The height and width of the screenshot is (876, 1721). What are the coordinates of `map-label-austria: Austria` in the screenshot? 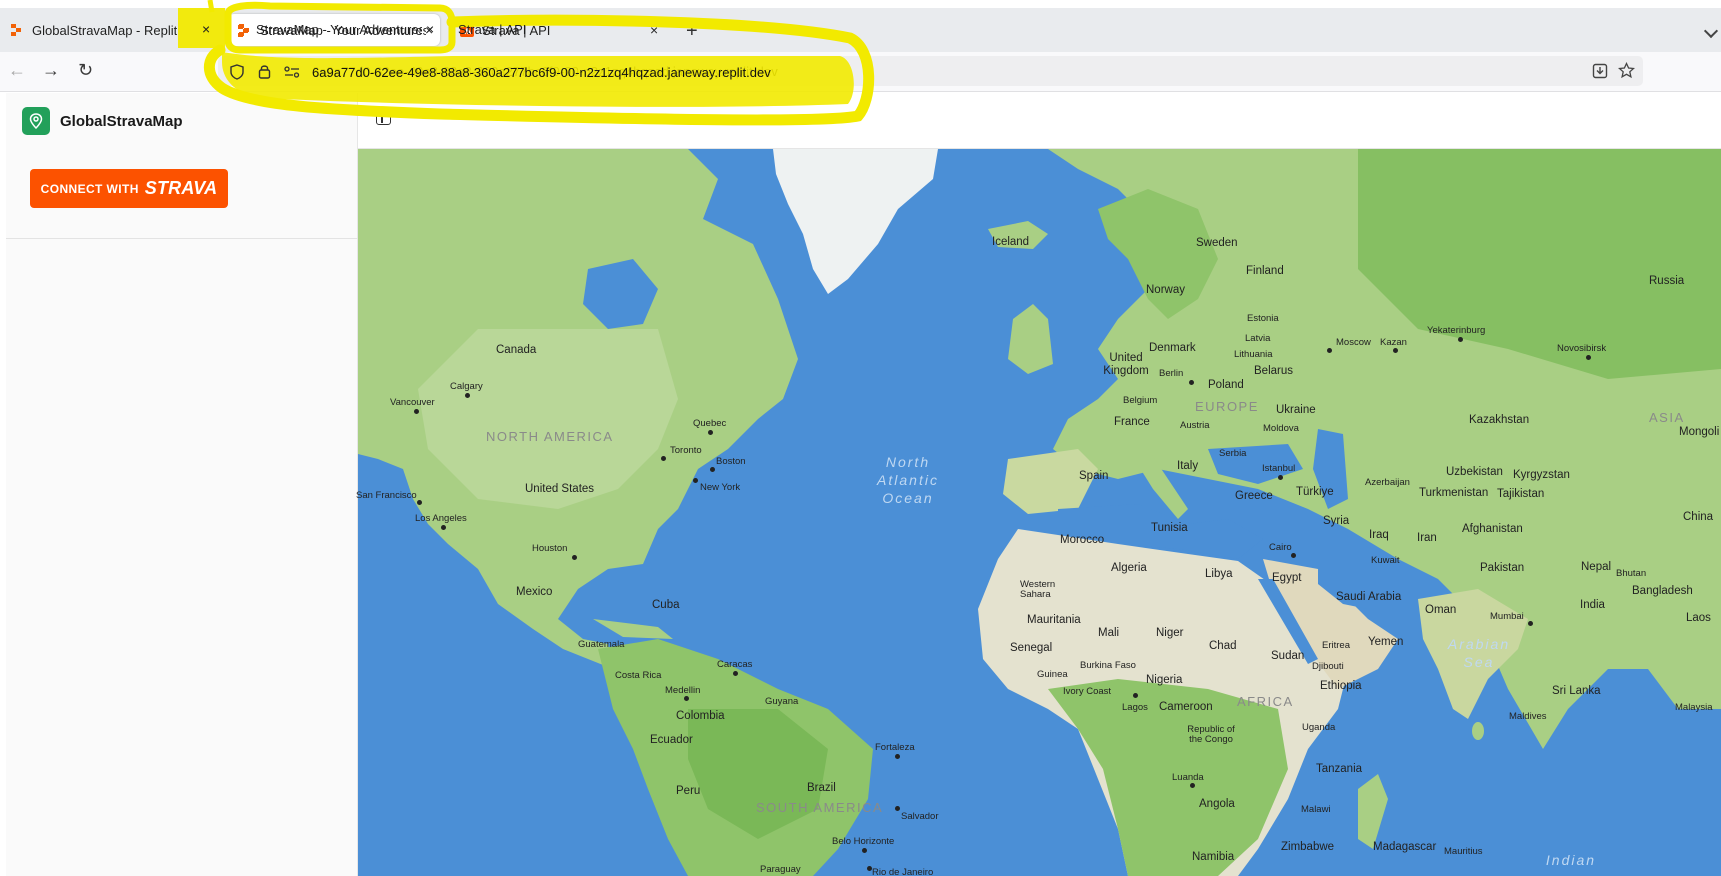 It's located at (1195, 425).